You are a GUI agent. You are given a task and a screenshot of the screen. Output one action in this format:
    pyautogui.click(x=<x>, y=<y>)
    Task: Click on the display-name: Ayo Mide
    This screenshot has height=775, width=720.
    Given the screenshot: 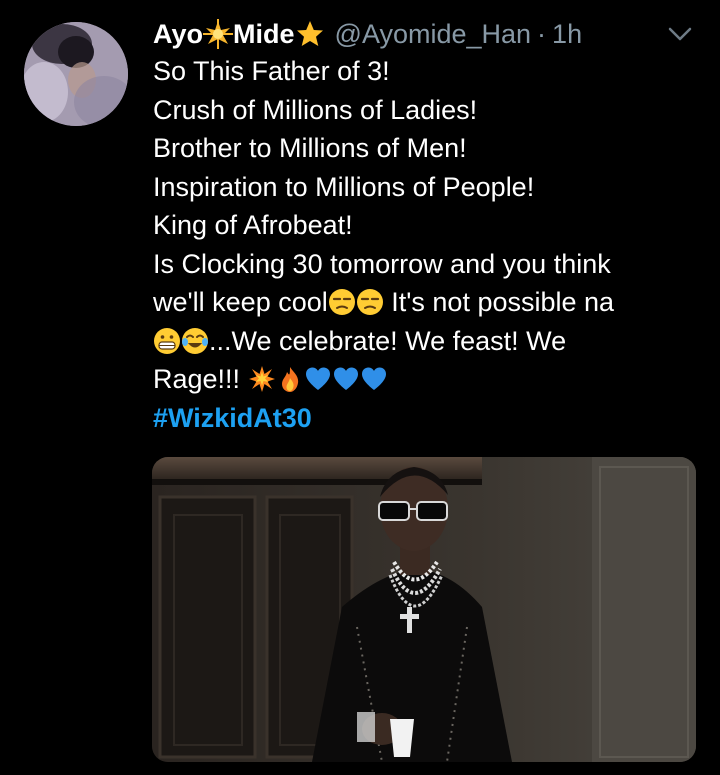 What is the action you would take?
    pyautogui.click(x=239, y=34)
    